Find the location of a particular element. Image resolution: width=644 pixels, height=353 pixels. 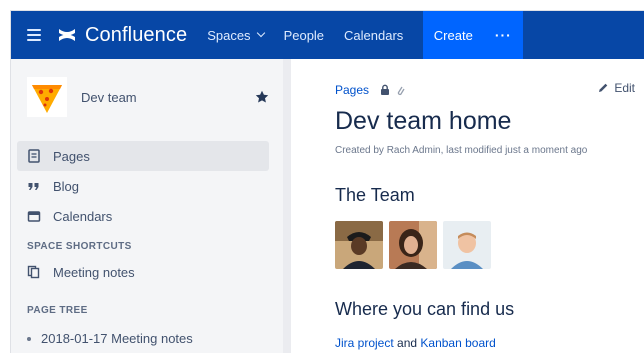

nav-spaces-dropdown: Spaces is located at coordinates (236, 35).